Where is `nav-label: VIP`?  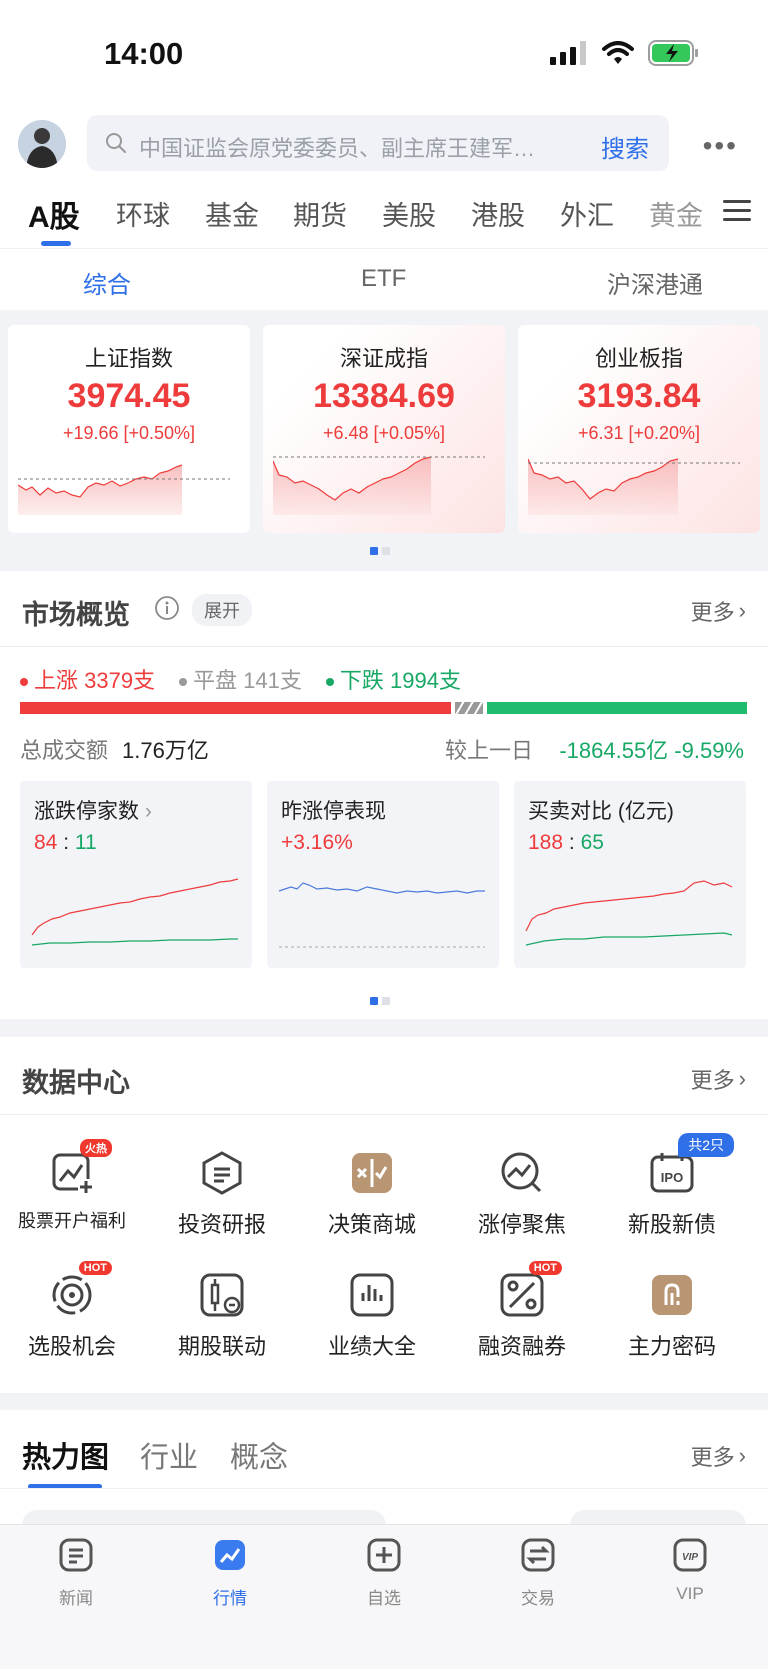
nav-label: VIP is located at coordinates (690, 1593).